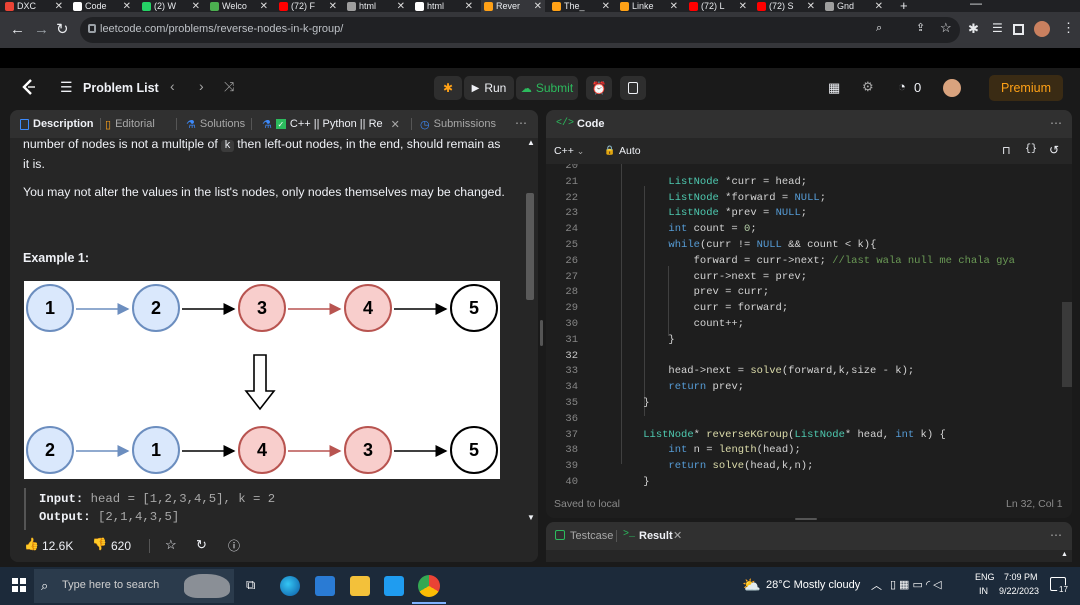  Describe the element at coordinates (581, 6) in the screenshot. I see `browser-tab: The_ ✕` at that location.